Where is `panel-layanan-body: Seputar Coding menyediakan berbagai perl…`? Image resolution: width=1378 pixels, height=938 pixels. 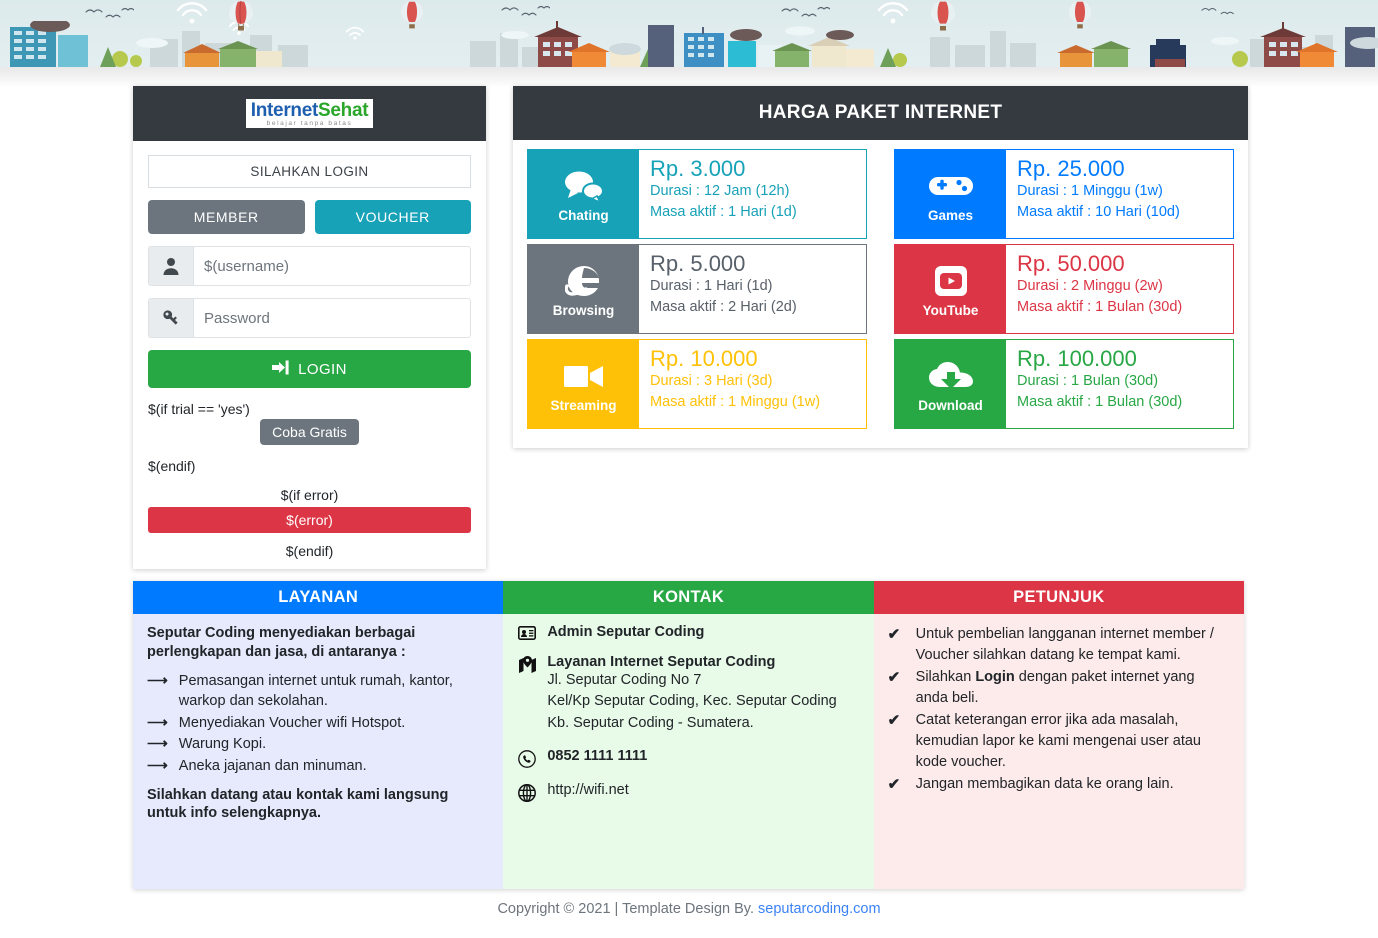 panel-layanan-body: Seputar Coding menyediakan berbagai perl… is located at coordinates (318, 751).